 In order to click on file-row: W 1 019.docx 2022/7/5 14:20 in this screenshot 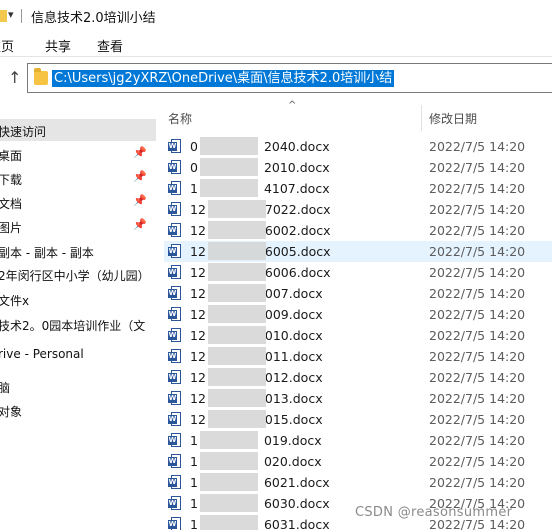, I will do `click(358, 440)`.